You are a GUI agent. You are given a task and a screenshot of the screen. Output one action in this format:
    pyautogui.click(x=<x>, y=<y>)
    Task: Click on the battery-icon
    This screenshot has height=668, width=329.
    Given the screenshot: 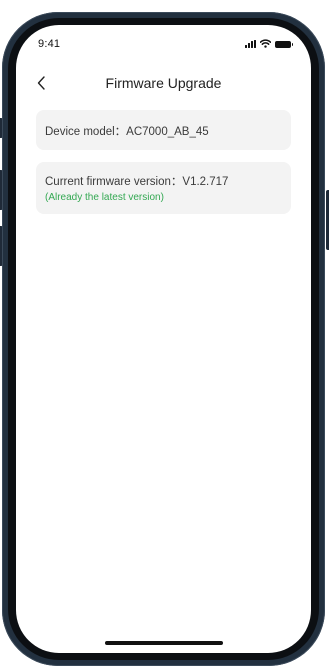 What is the action you would take?
    pyautogui.click(x=284, y=44)
    